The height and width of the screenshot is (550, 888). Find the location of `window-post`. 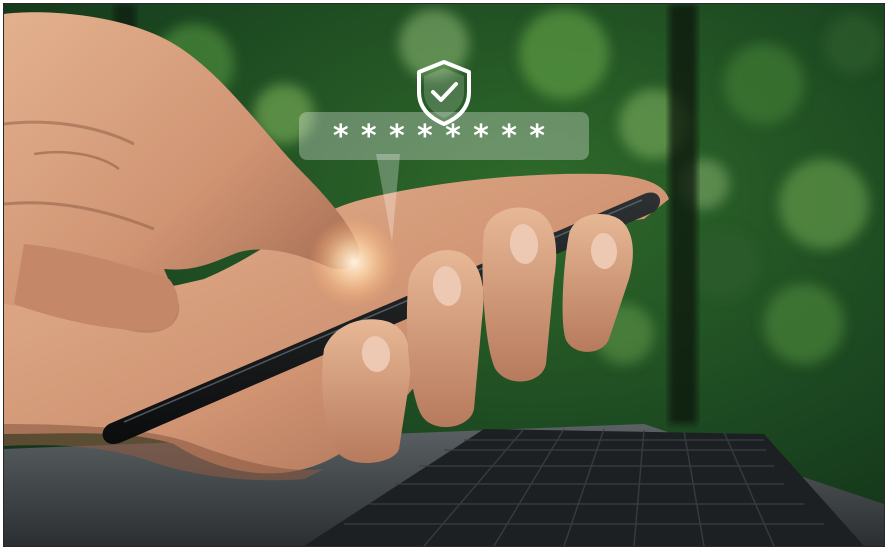

window-post is located at coordinates (683, 214).